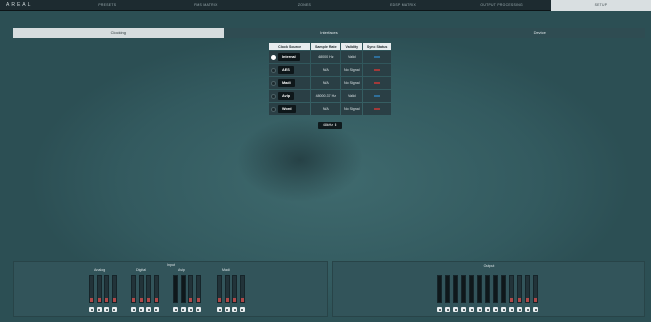 This screenshot has height=322, width=651. Describe the element at coordinates (287, 109) in the screenshot. I see `clock-source-button: Word` at that location.